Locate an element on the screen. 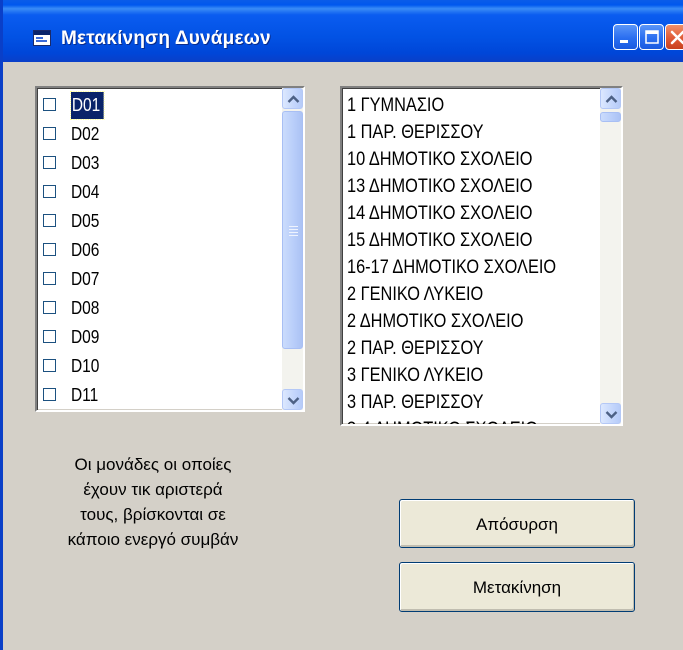 The height and width of the screenshot is (650, 683). unit-label: D07 is located at coordinates (85, 279).